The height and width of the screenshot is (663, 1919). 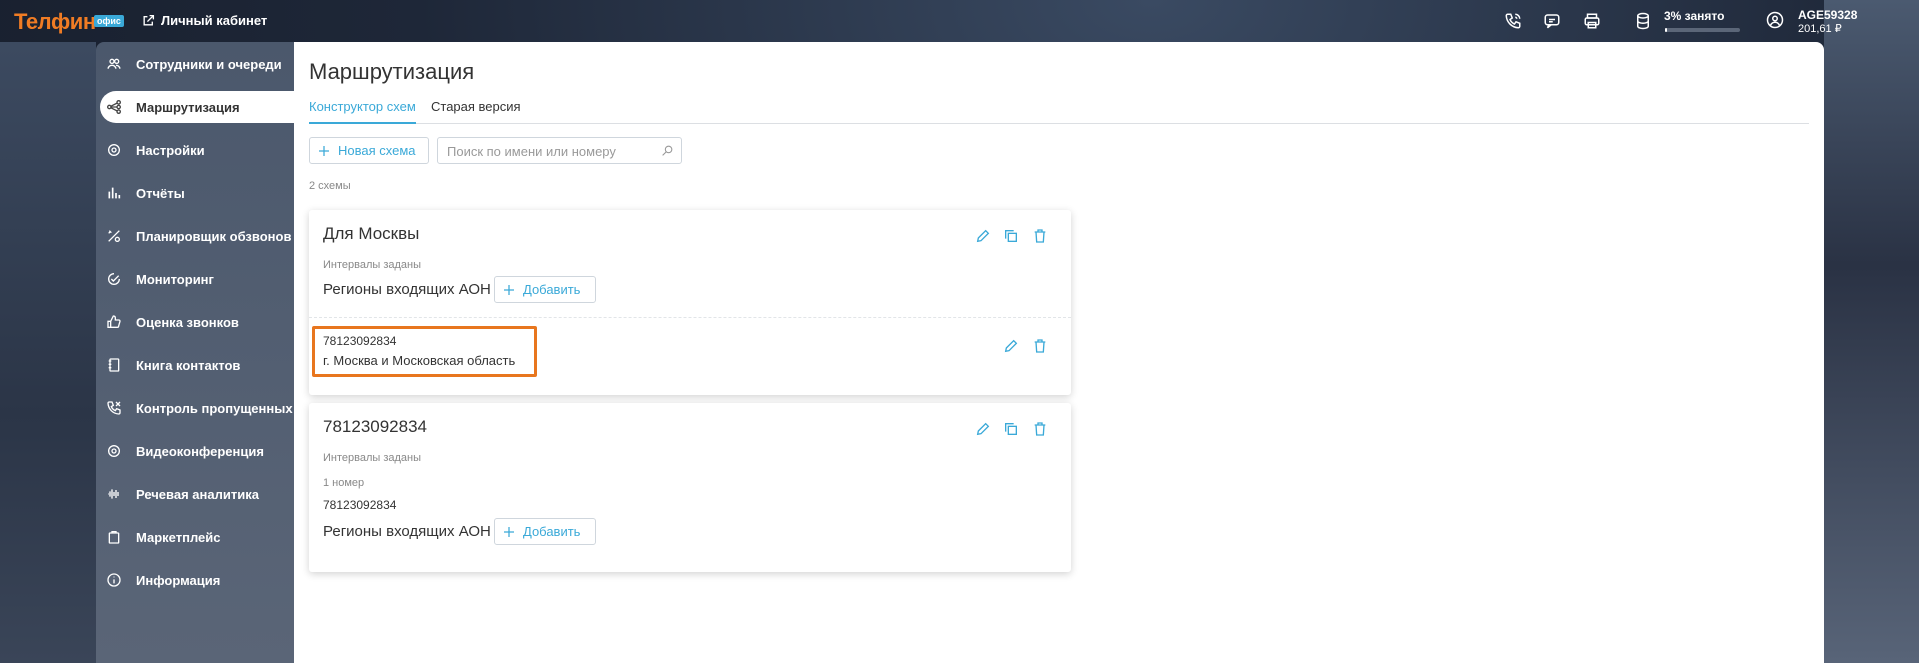 I want to click on scheme-number: 78123092834, so click(x=360, y=505).